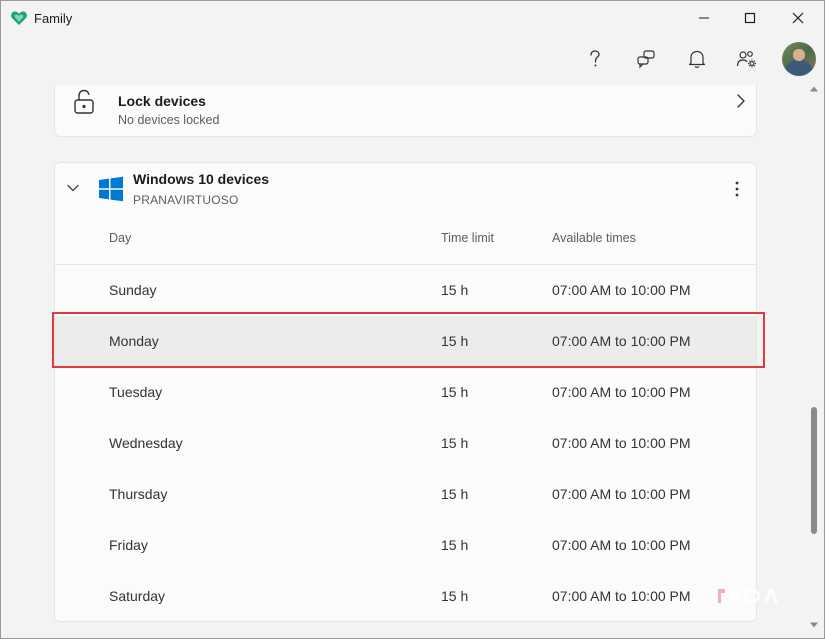 This screenshot has width=825, height=639. Describe the element at coordinates (405, 341) in the screenshot. I see `schedule-row-monday: Monday 15 h 07:00 AM to 10:00 PM` at that location.